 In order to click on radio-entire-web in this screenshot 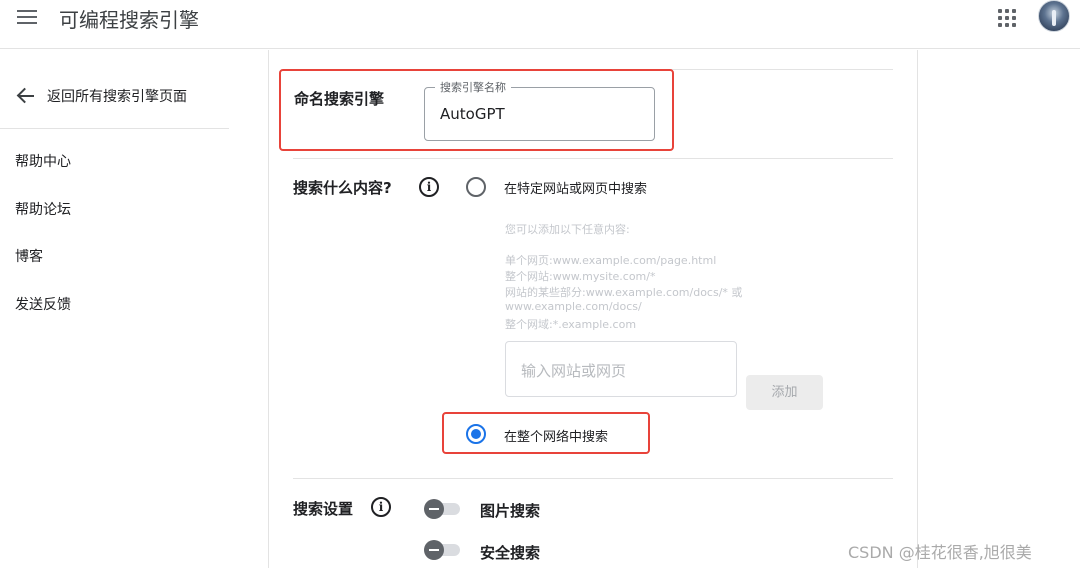, I will do `click(476, 434)`.